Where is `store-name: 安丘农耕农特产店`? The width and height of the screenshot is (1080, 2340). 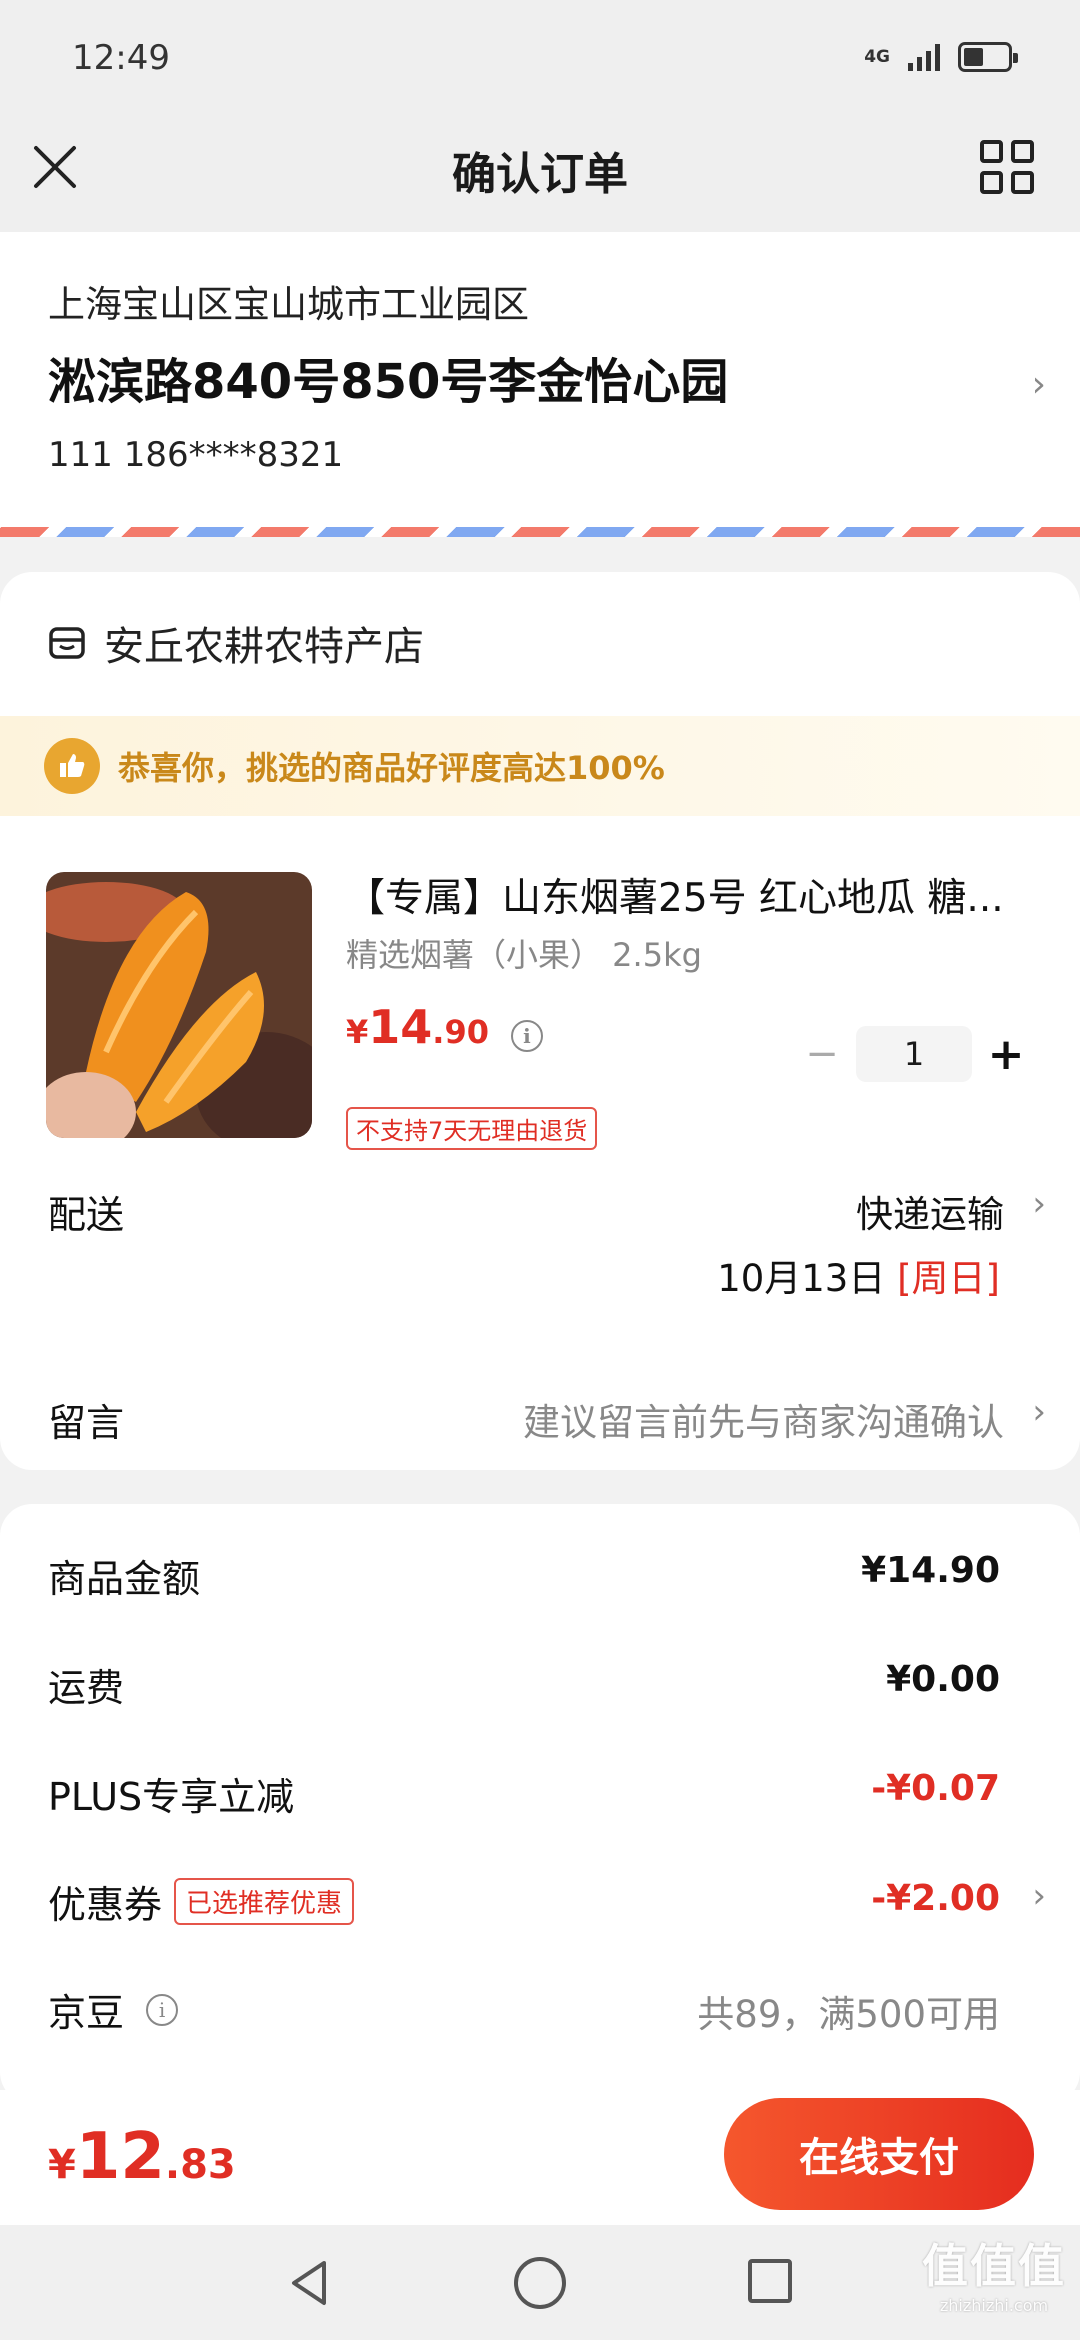
store-name: 安丘农耕农特产店 is located at coordinates (264, 647).